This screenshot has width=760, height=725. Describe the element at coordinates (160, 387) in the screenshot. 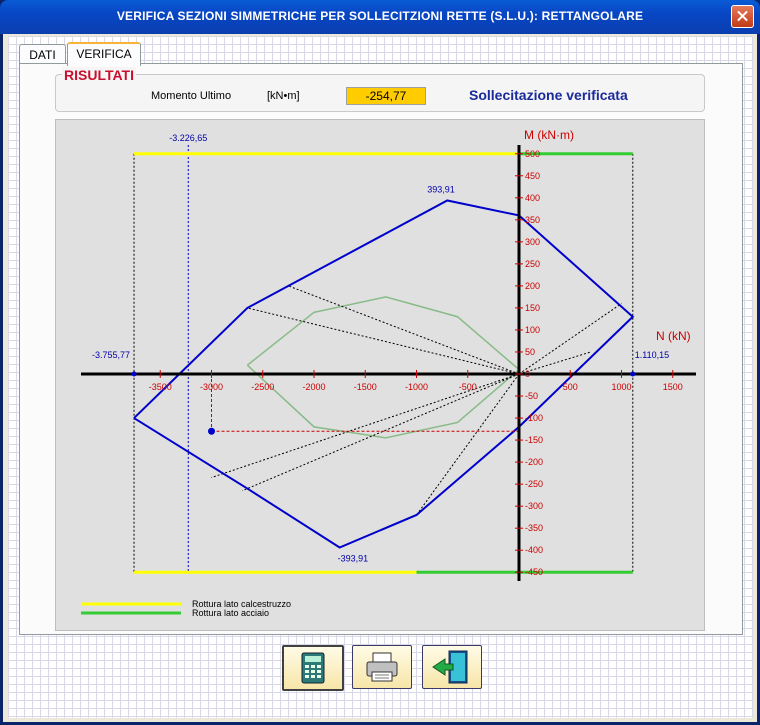

I see `x-tick-label-0: -3500` at that location.